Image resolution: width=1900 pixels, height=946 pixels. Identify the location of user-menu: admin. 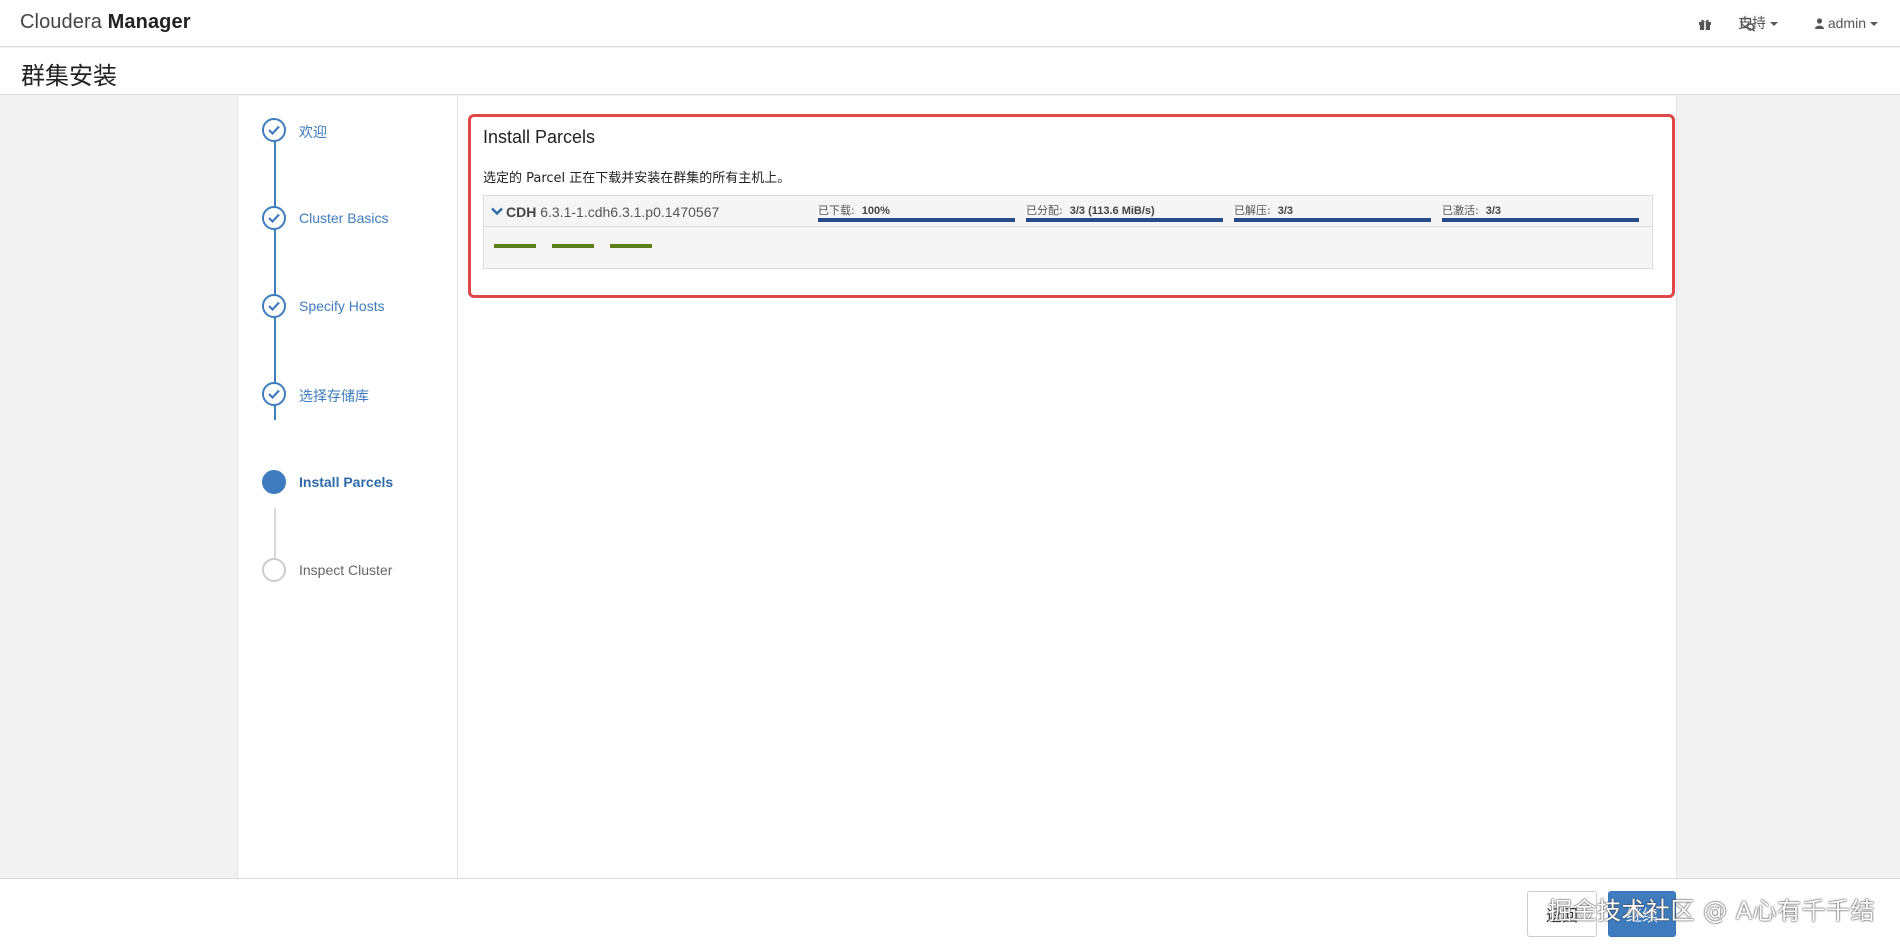
(1846, 23).